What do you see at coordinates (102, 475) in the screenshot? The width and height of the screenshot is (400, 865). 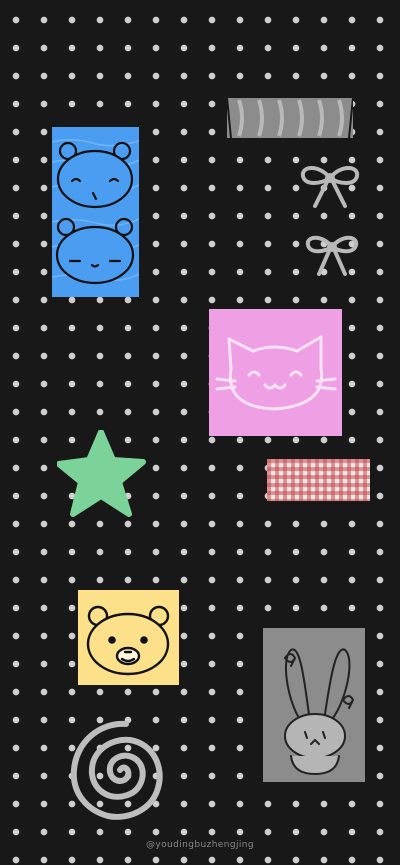 I see `green-star-sticker` at bounding box center [102, 475].